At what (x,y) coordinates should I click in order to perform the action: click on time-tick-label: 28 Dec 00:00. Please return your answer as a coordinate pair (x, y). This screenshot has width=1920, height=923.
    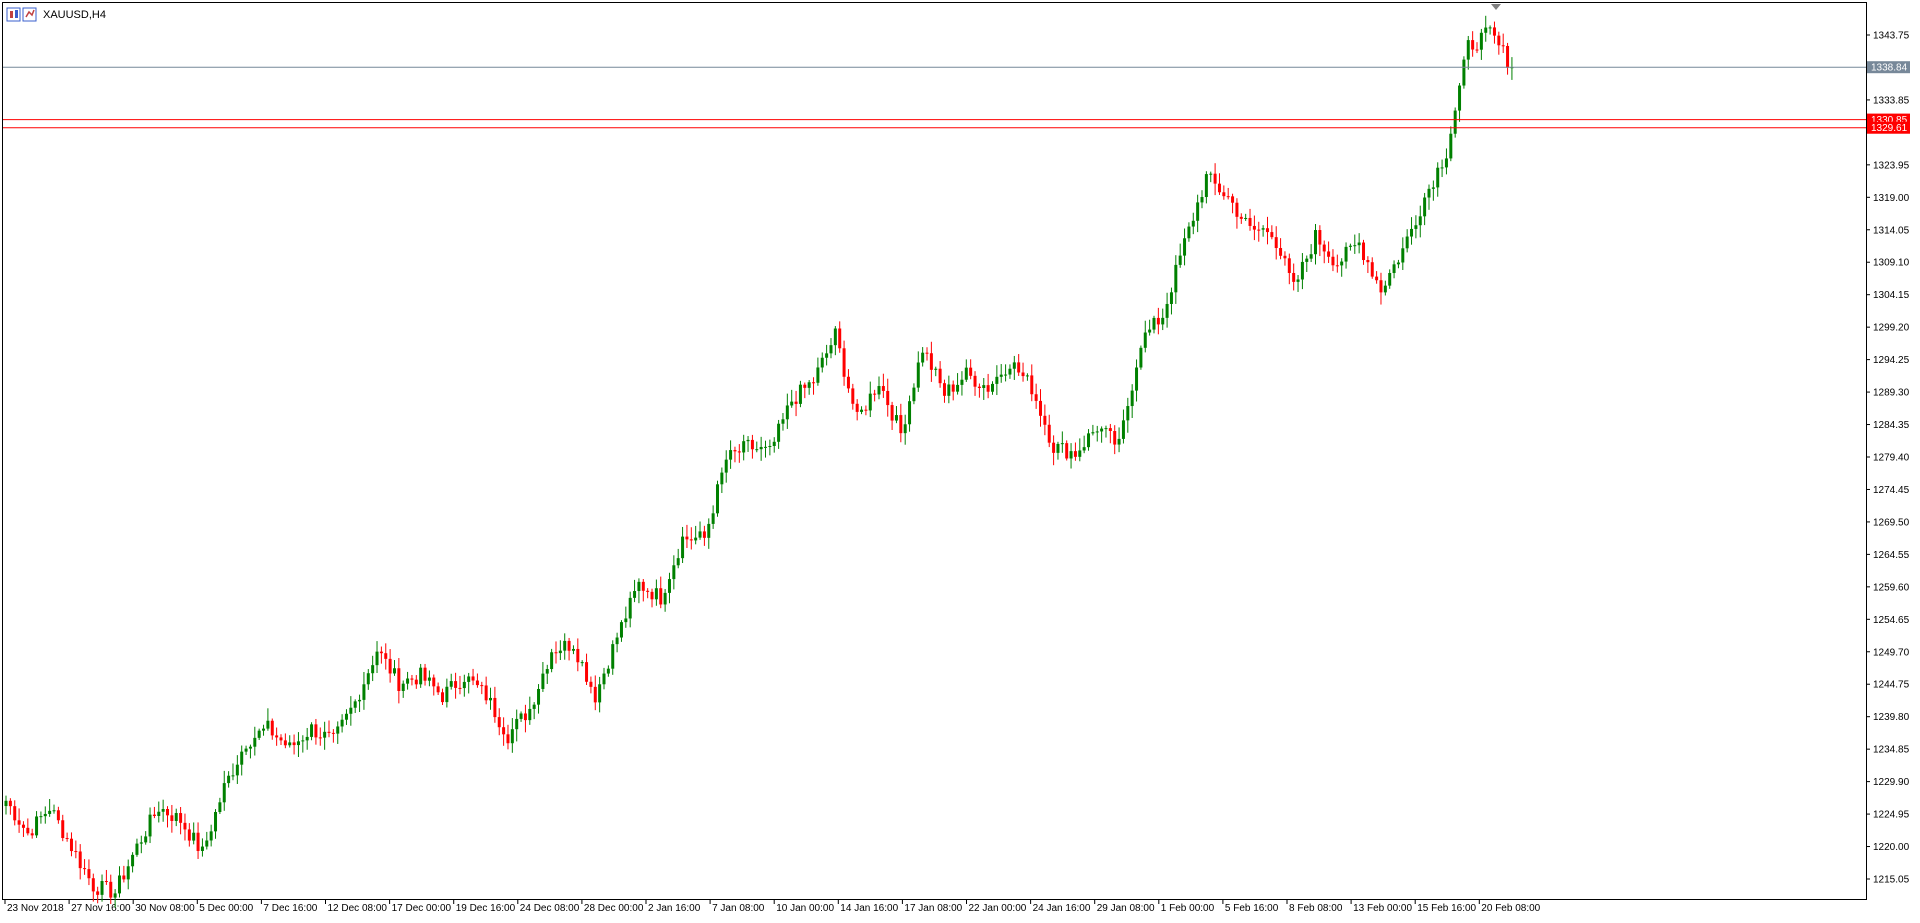
    Looking at the image, I should click on (614, 908).